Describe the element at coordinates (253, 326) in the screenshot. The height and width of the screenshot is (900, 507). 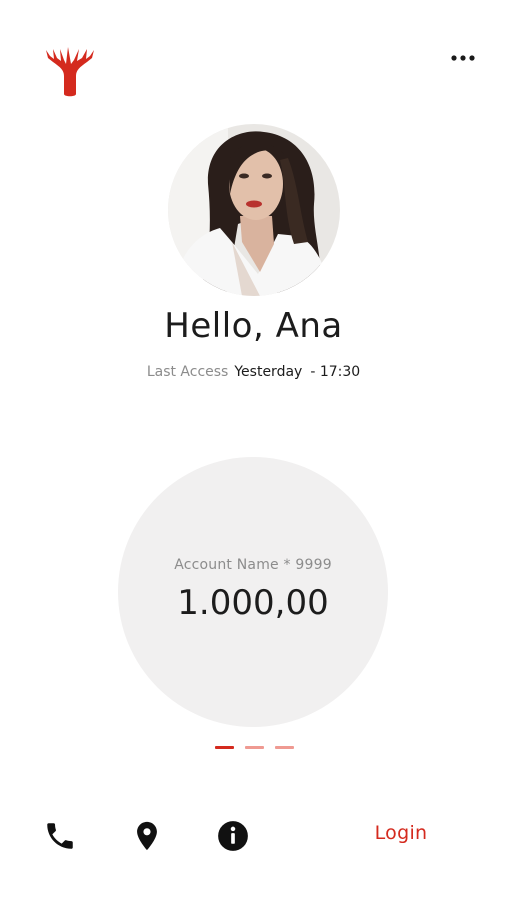
I see `greeting-title: Hello, Ana` at that location.